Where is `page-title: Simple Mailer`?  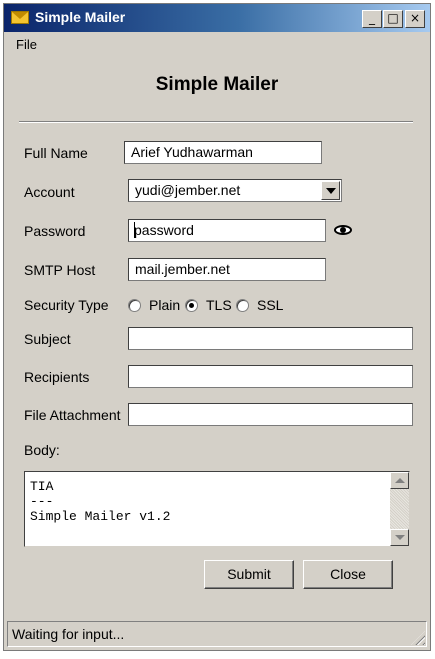 page-title: Simple Mailer is located at coordinates (217, 84).